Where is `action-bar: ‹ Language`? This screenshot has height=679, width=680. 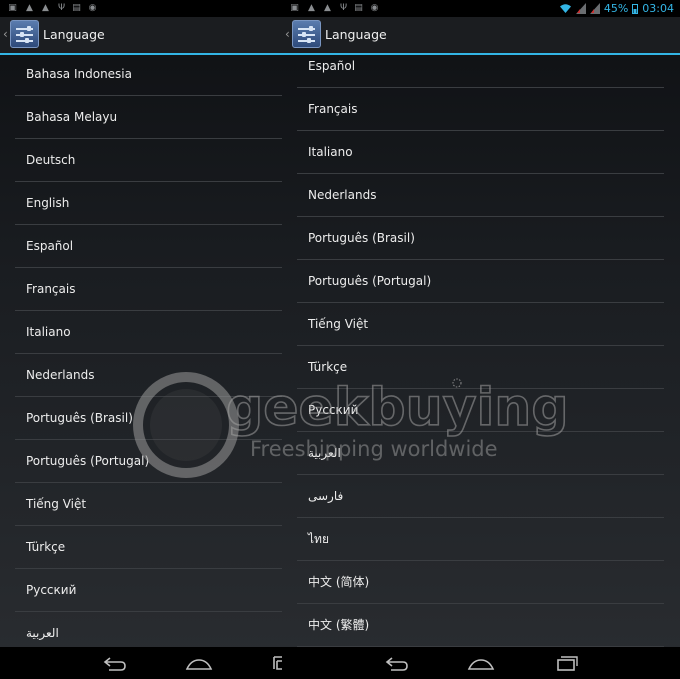 action-bar: ‹ Language is located at coordinates (141, 36).